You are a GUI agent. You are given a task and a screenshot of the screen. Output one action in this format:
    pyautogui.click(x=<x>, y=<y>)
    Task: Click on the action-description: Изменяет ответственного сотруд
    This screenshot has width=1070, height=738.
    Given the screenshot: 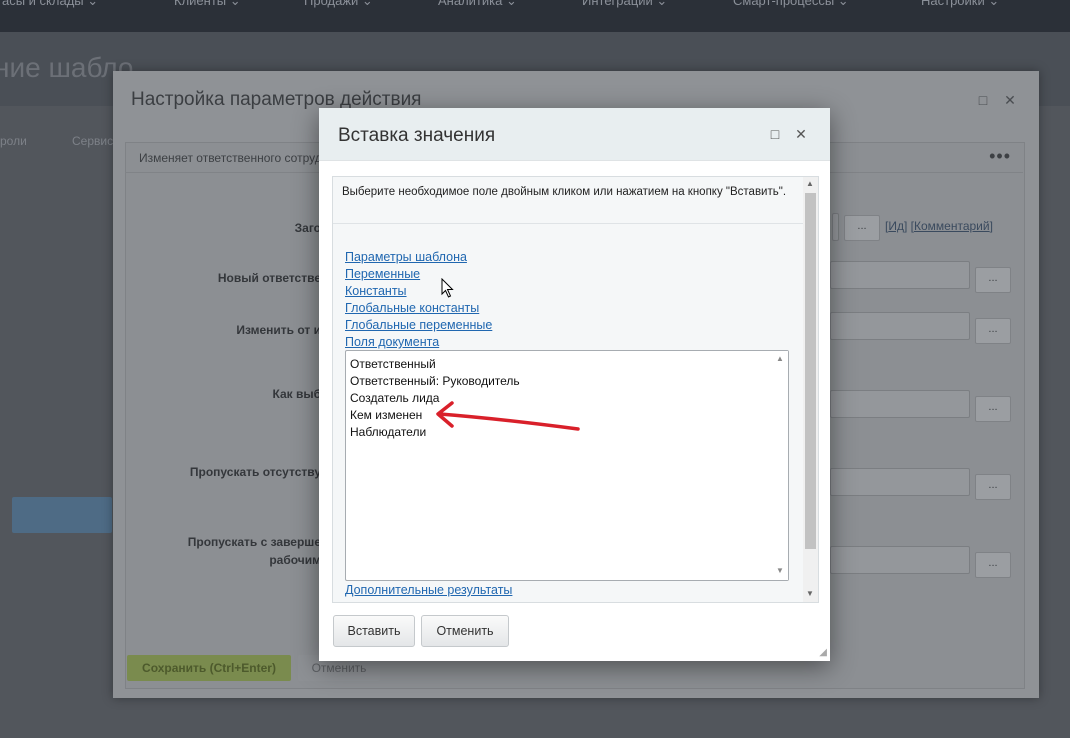 What is the action you would take?
    pyautogui.click(x=230, y=158)
    